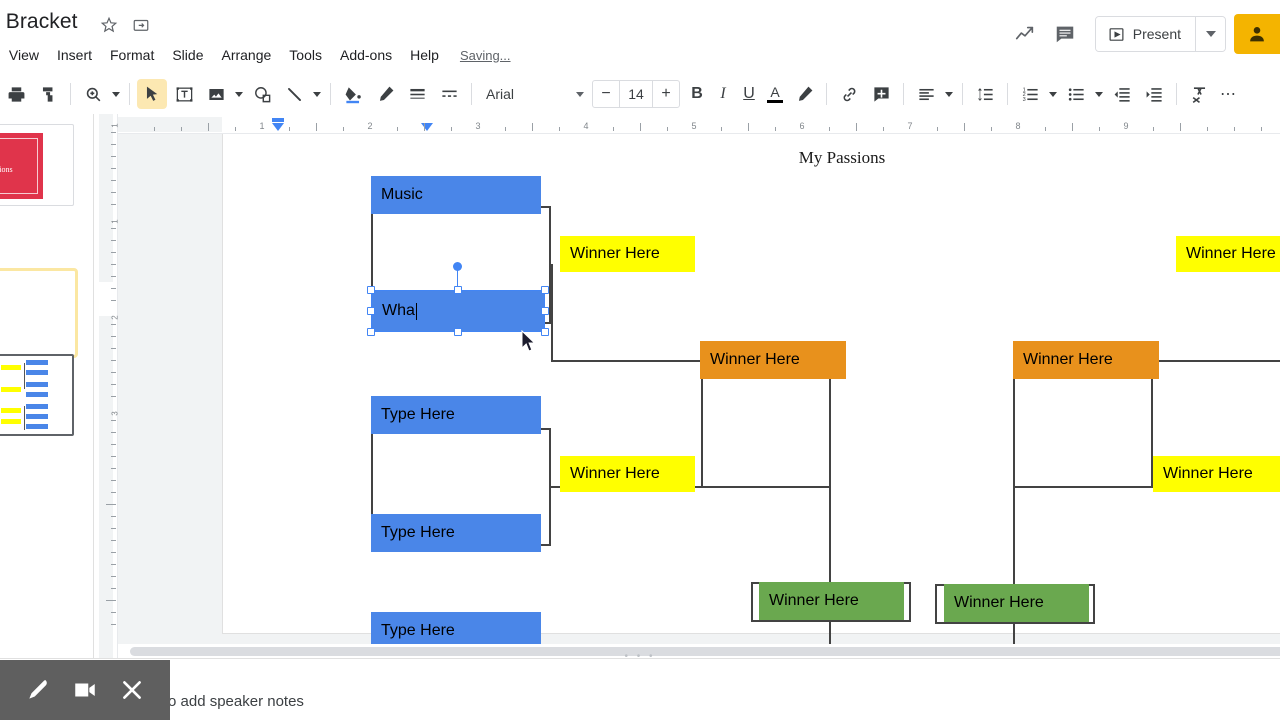 The width and height of the screenshot is (1280, 720). I want to click on print-icon, so click(16, 94).